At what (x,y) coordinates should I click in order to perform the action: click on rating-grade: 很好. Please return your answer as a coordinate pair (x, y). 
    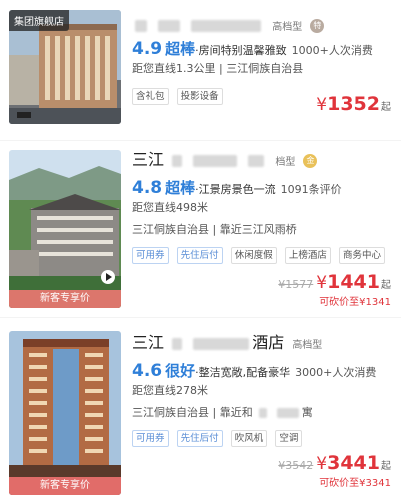
    Looking at the image, I should click on (180, 371).